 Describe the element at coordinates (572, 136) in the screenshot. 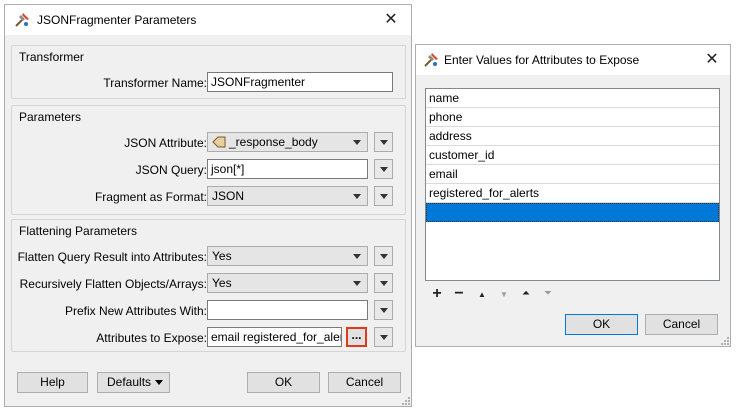

I see `list-item: address` at that location.